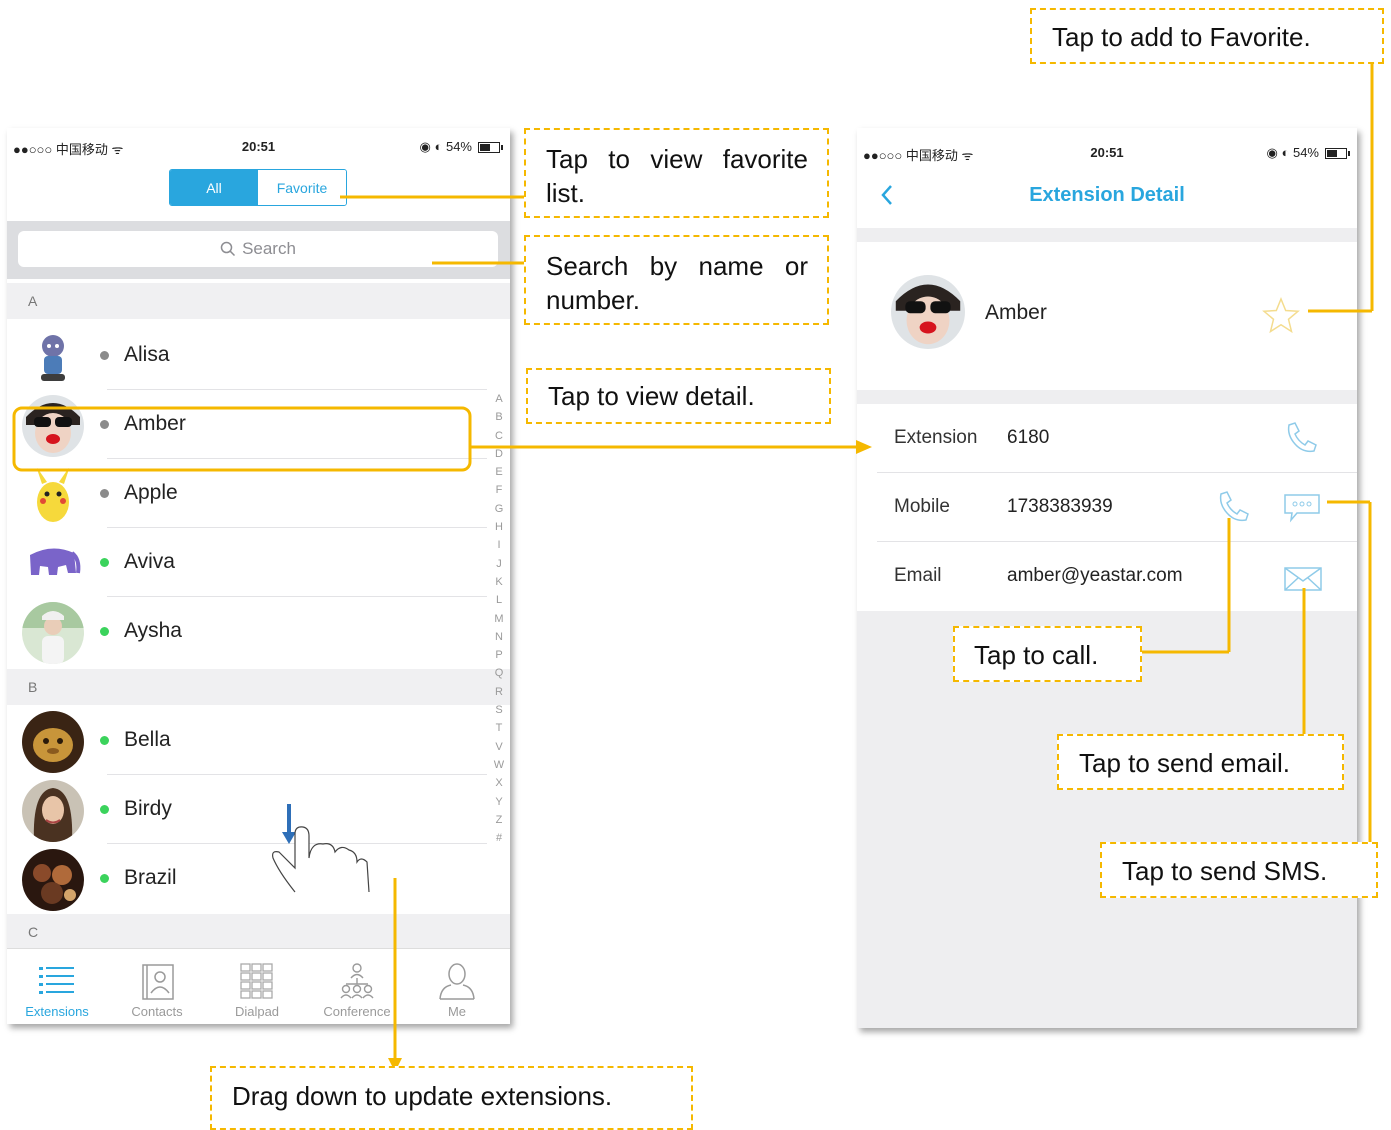 Image resolution: width=1391 pixels, height=1130 pixels. Describe the element at coordinates (499, 582) in the screenshot. I see `index-letter: K` at that location.